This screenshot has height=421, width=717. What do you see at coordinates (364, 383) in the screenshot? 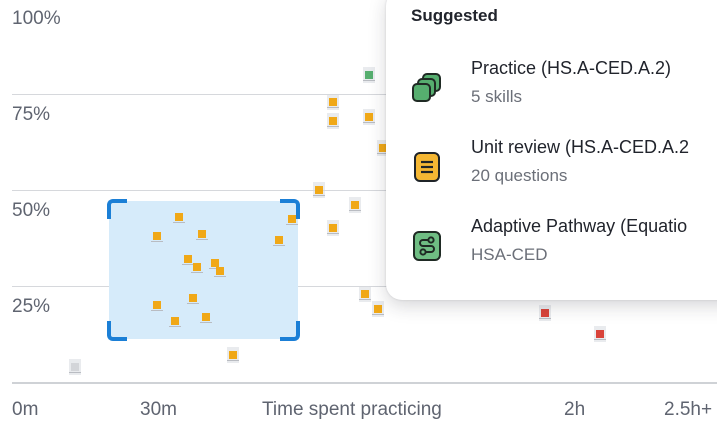
I see `x-axis-line` at bounding box center [364, 383].